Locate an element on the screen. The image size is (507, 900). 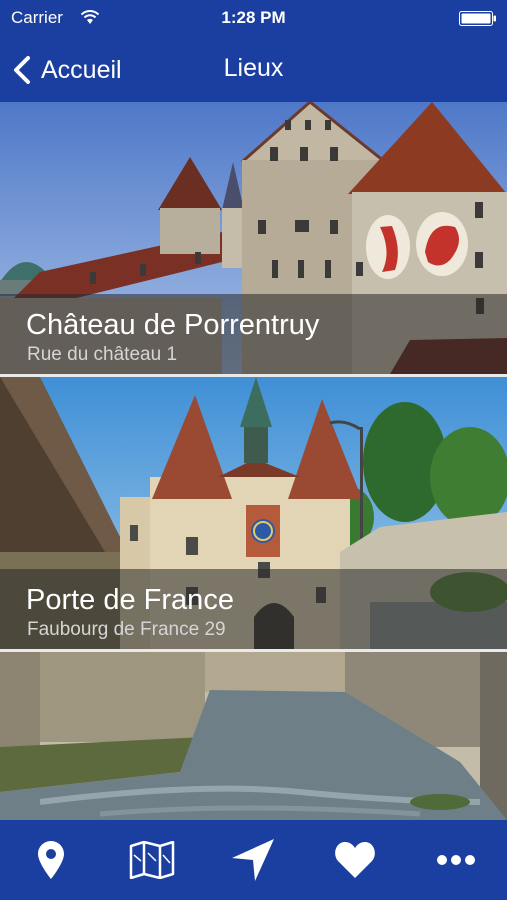
place-address: Faubourg de France 29 is located at coordinates (126, 629).